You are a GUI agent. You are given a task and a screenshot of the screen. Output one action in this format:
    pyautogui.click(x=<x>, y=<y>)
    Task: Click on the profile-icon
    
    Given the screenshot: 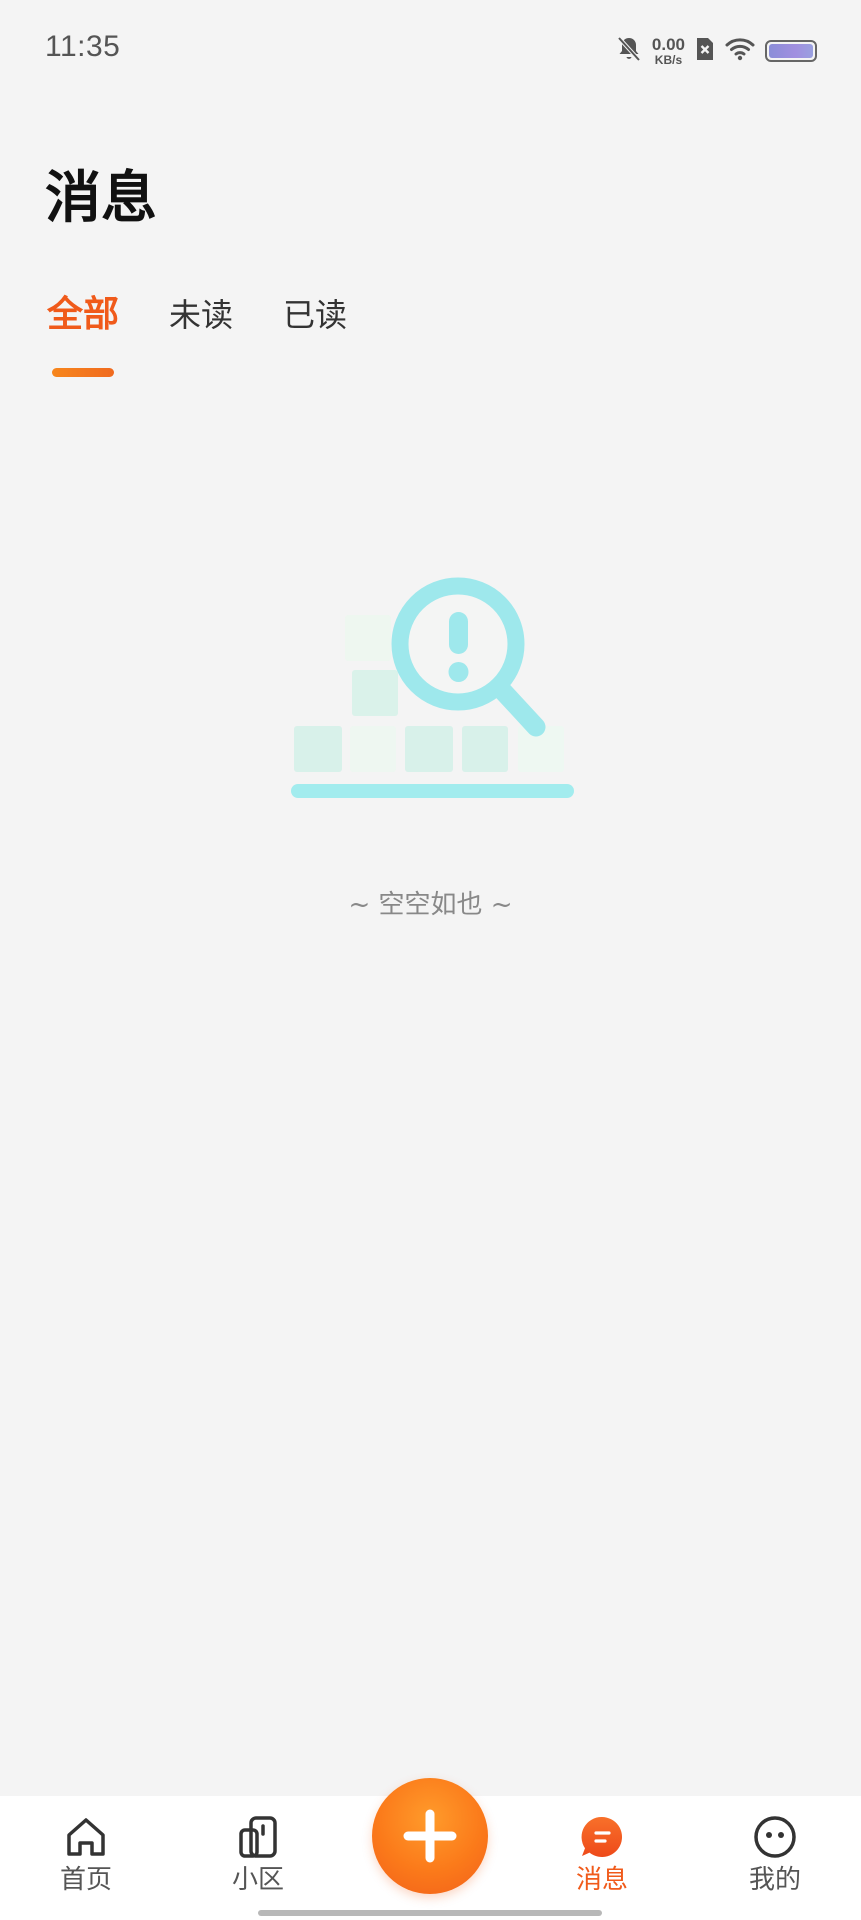 What is the action you would take?
    pyautogui.click(x=775, y=1837)
    